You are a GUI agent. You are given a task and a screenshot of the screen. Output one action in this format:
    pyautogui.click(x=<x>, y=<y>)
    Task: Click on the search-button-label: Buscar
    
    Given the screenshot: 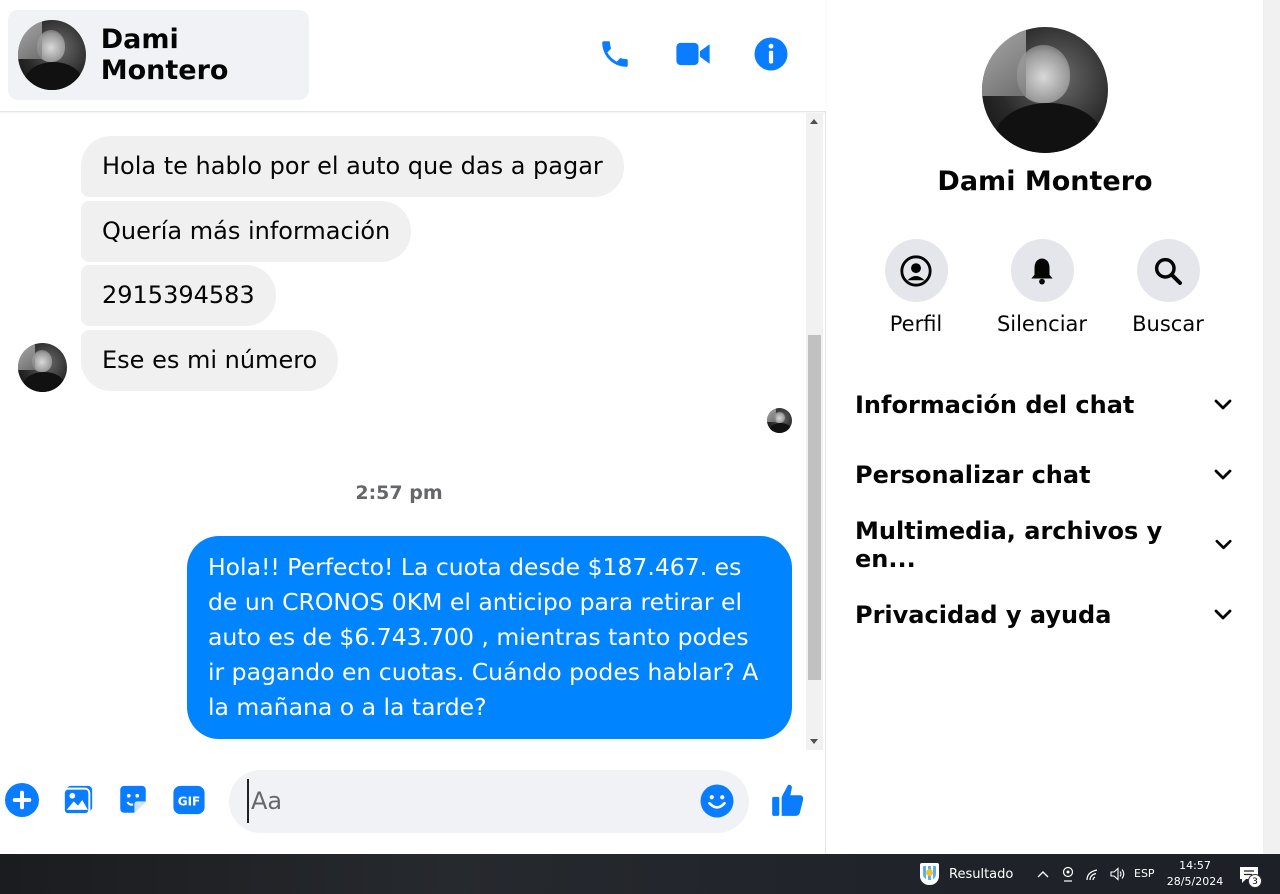 What is the action you would take?
    pyautogui.click(x=1168, y=324)
    